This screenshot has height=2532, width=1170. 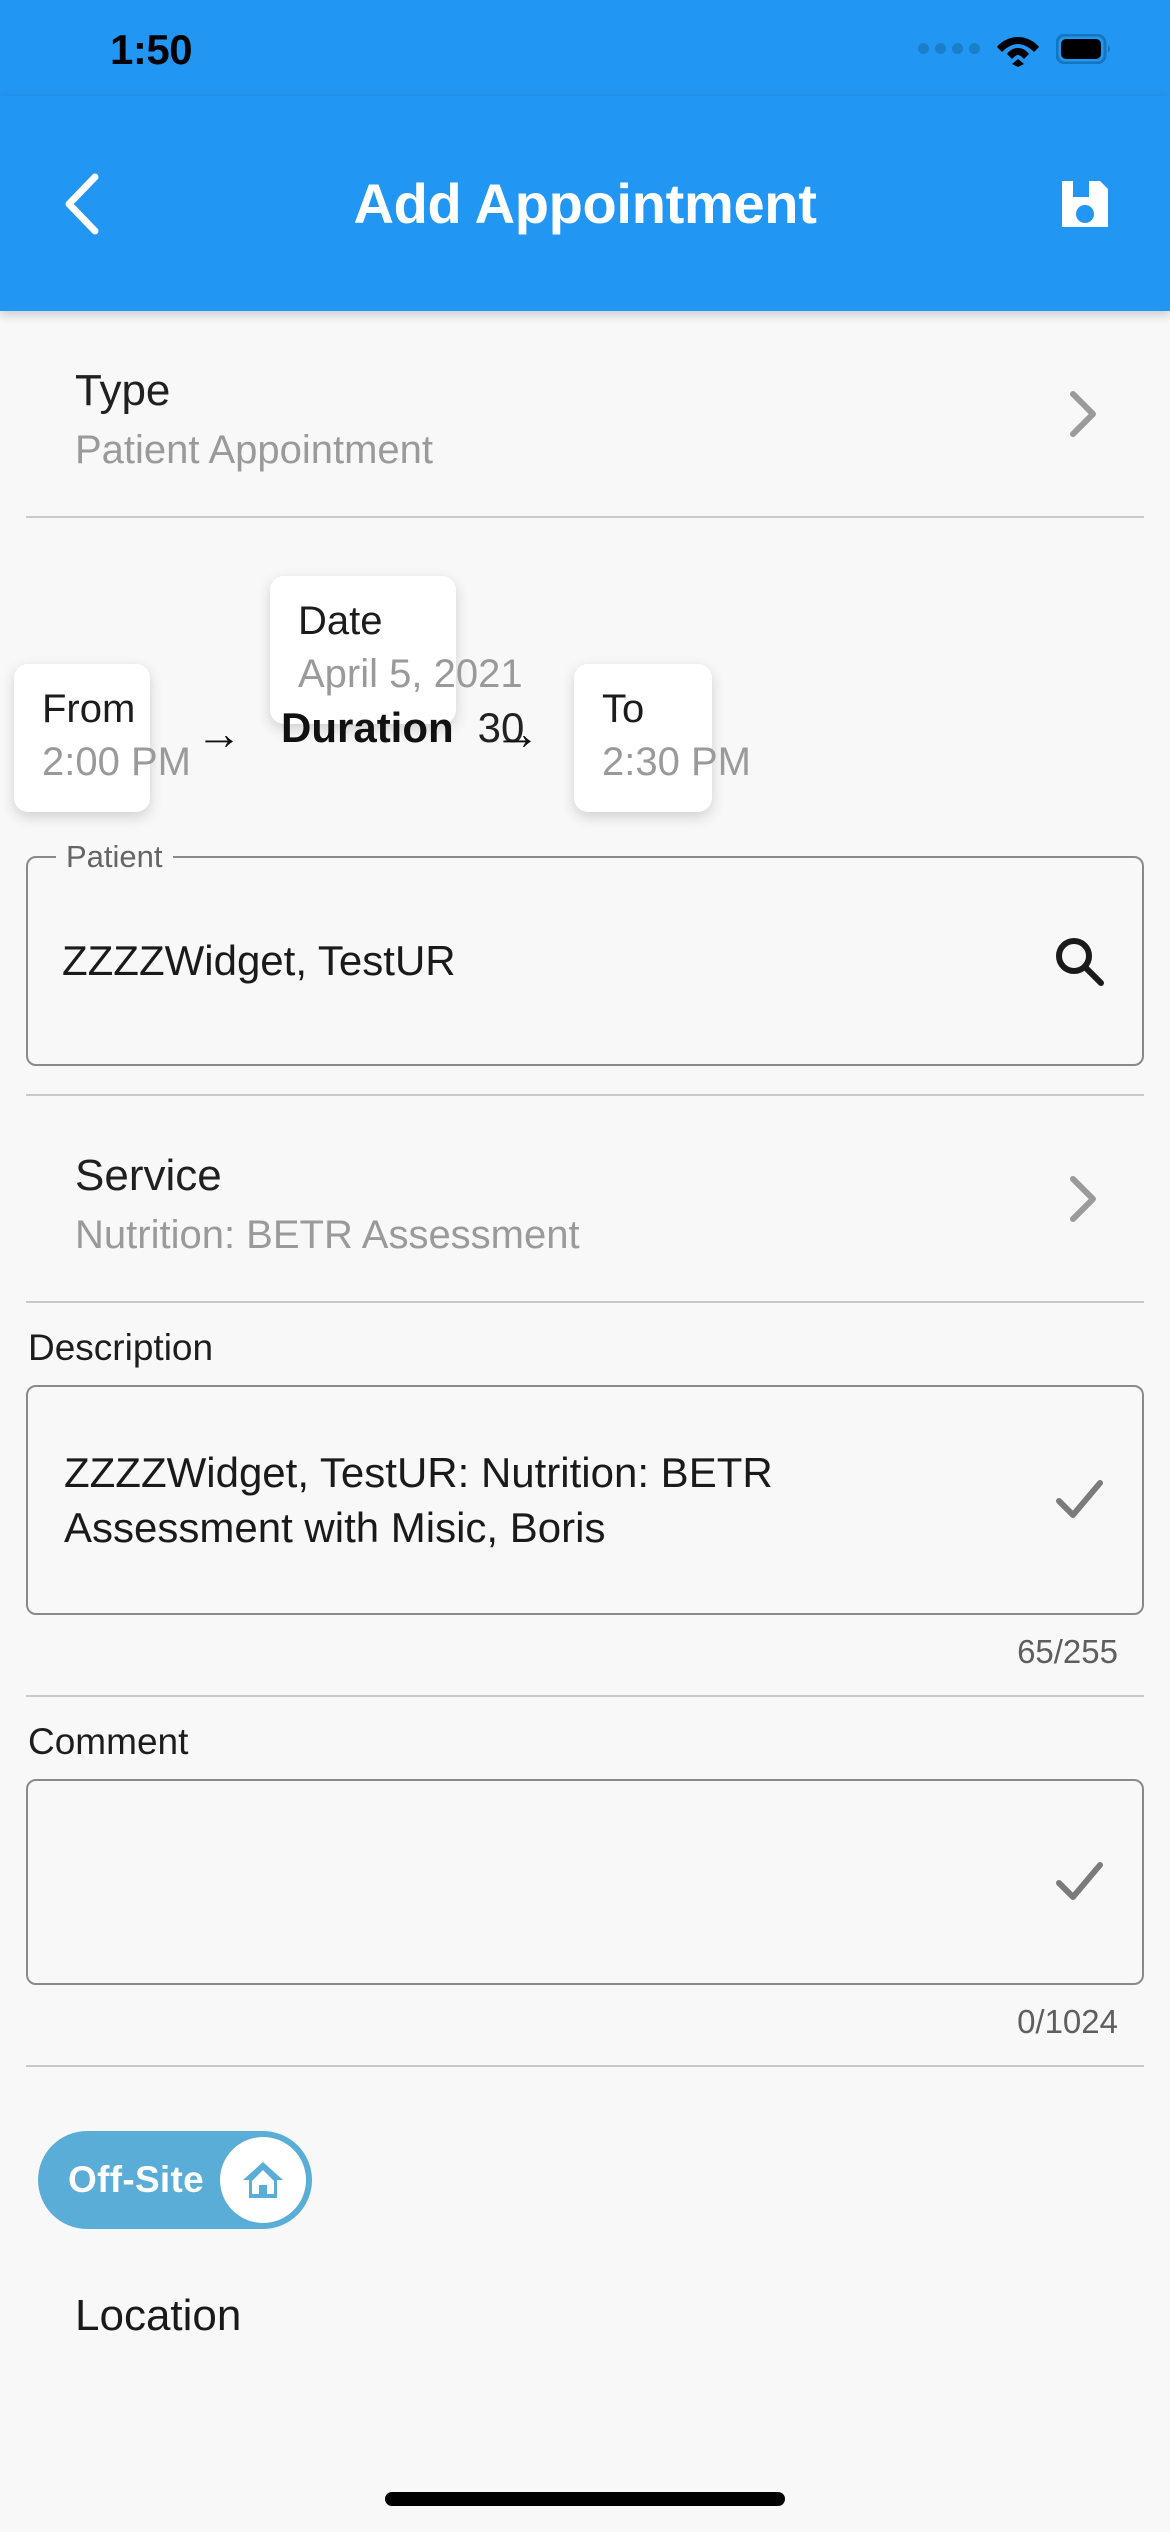 I want to click on chevron-left-icon, so click(x=82, y=203).